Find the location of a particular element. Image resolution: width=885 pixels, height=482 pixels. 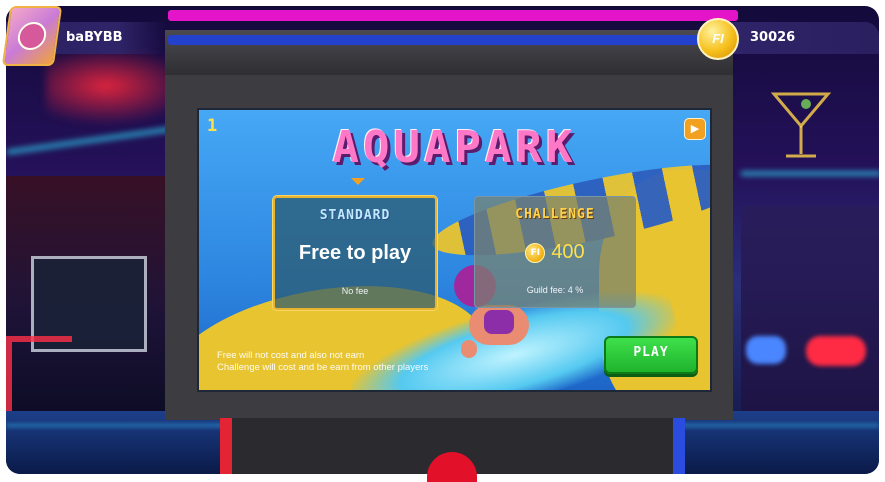

challenge-price: 400 is located at coordinates (568, 252).